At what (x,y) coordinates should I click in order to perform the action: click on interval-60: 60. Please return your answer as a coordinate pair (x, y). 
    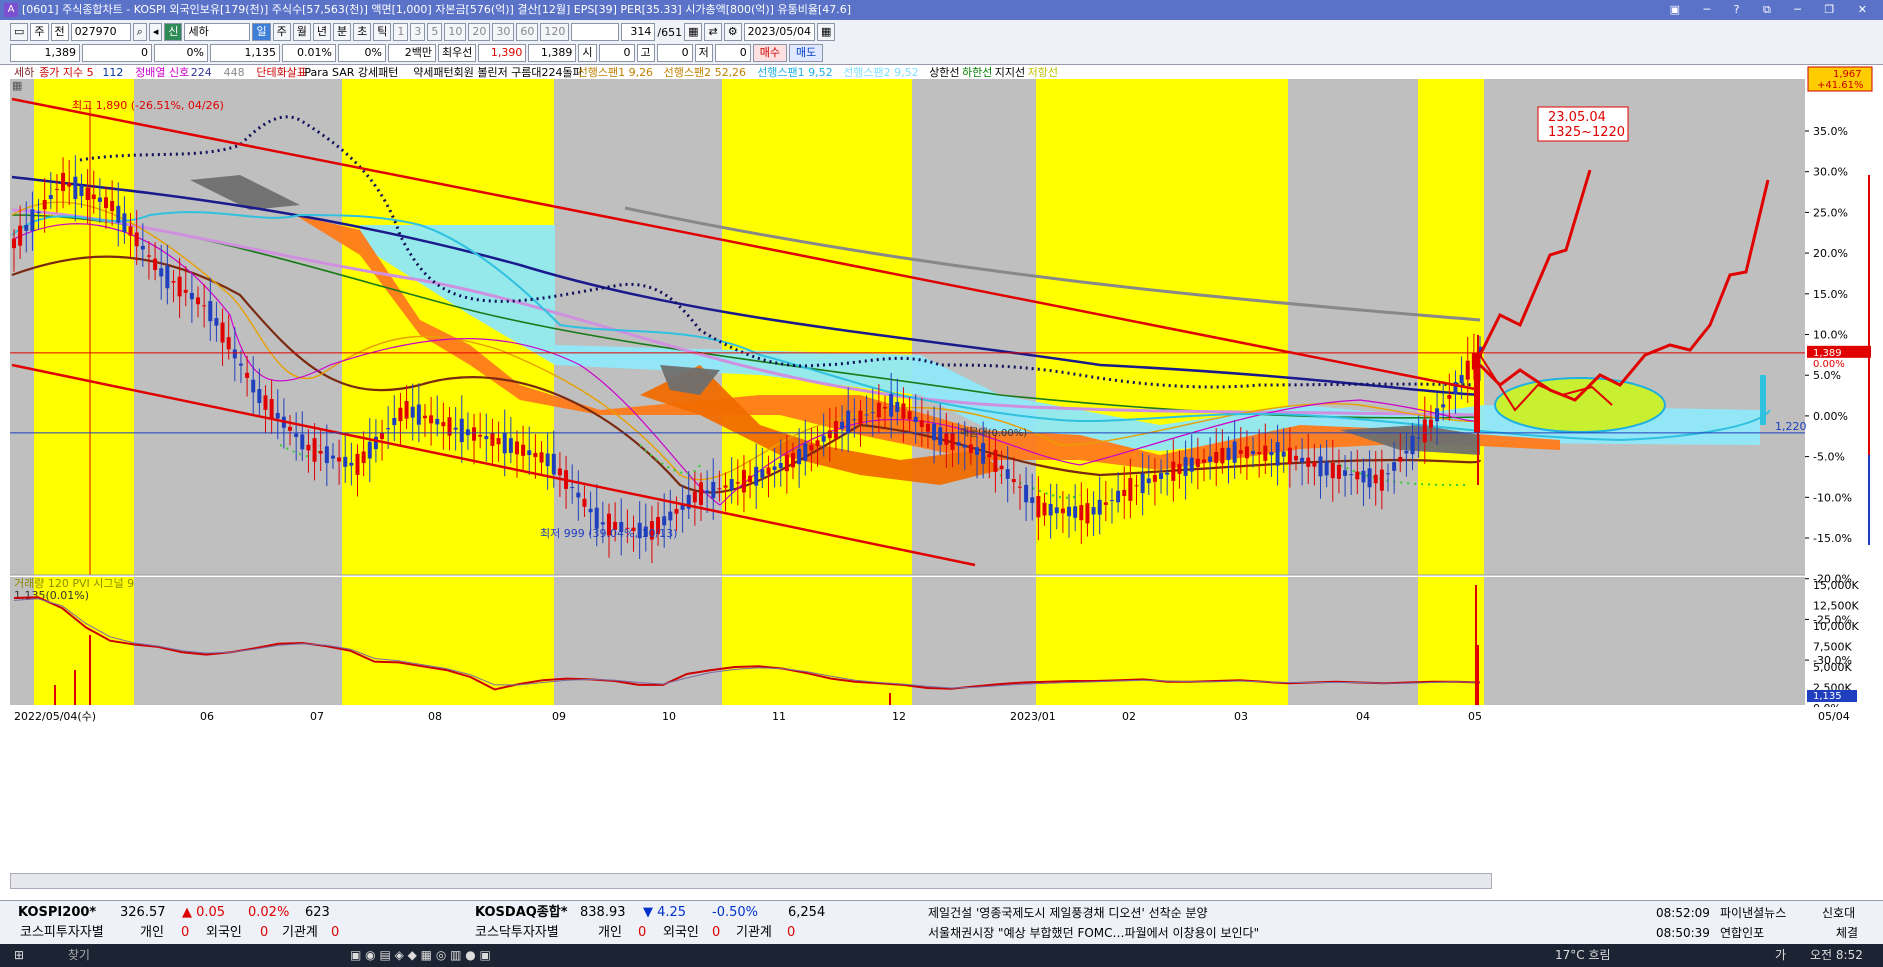
    Looking at the image, I should click on (527, 32).